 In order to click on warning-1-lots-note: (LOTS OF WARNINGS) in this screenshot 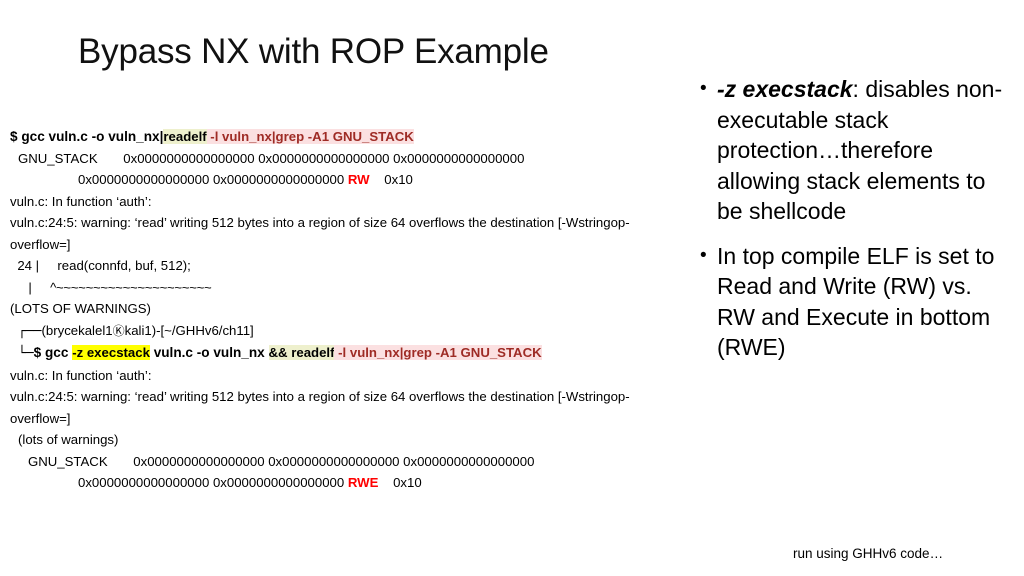, I will do `click(80, 308)`.